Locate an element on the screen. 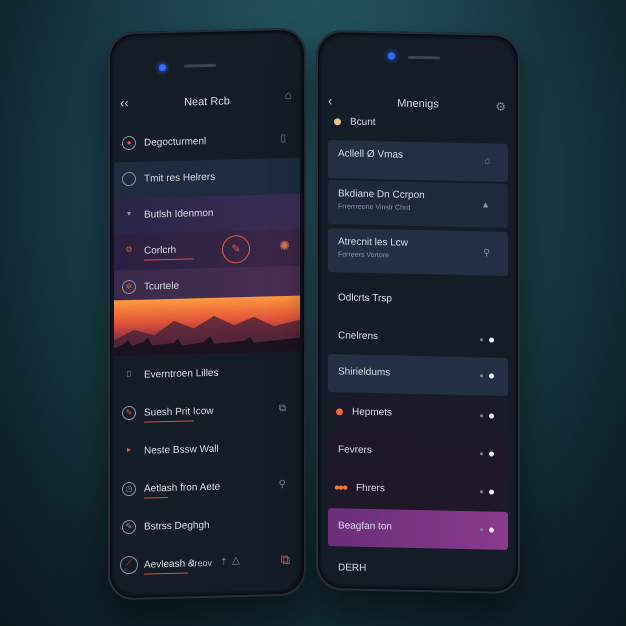 This screenshot has height=626, width=626. right-item-7: Hepmets is located at coordinates (418, 415).